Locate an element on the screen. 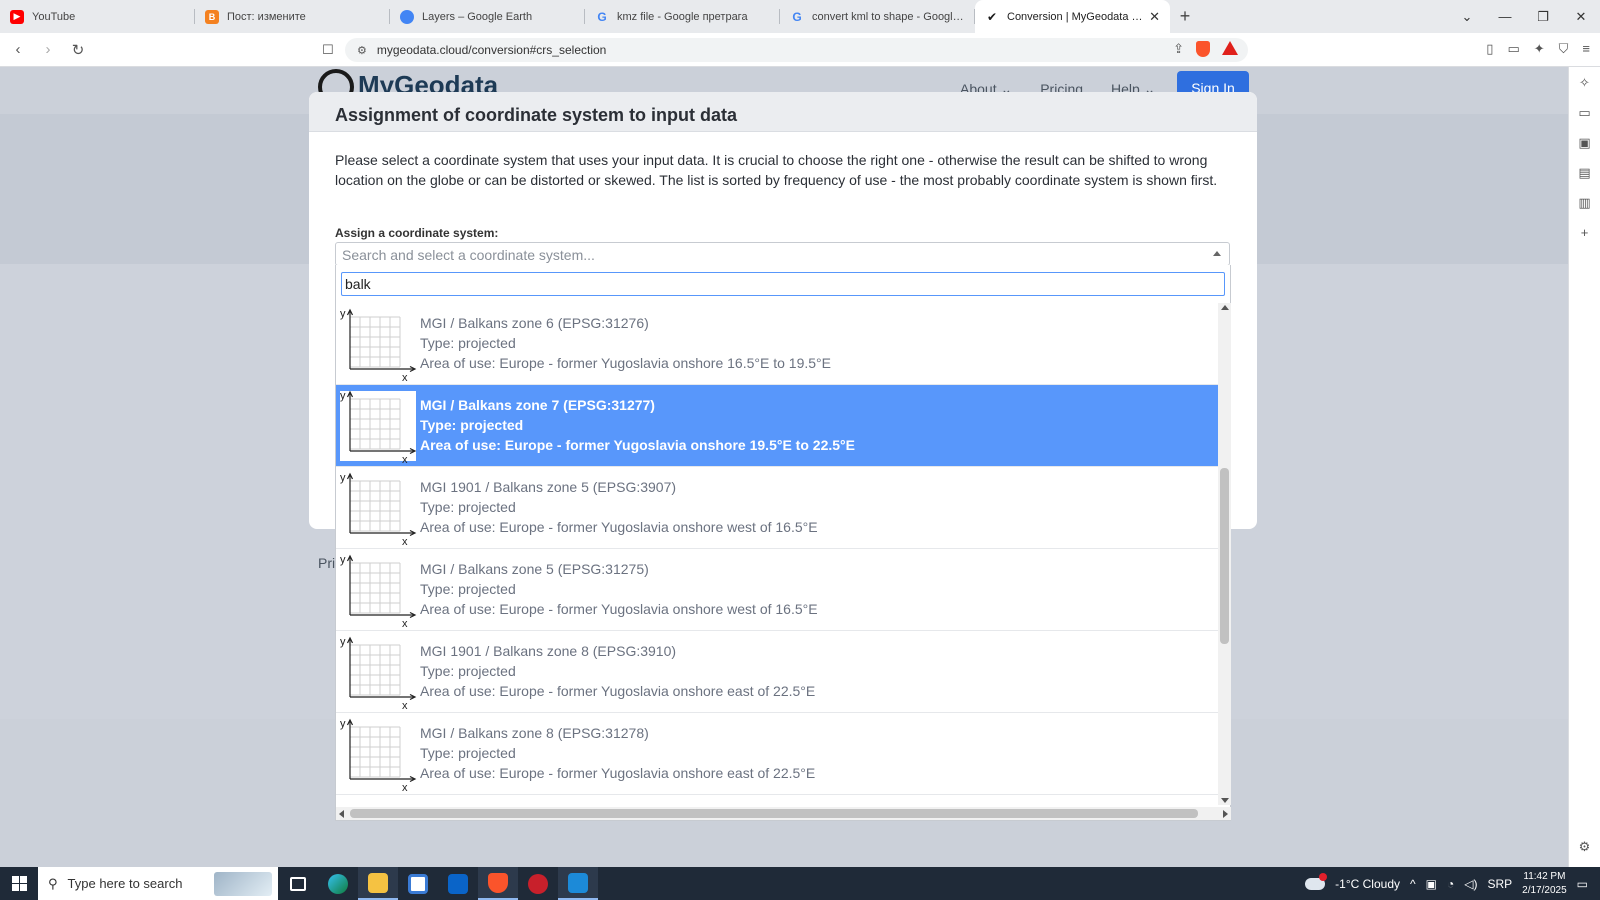 The image size is (1600, 900). start-button is located at coordinates (19, 883).